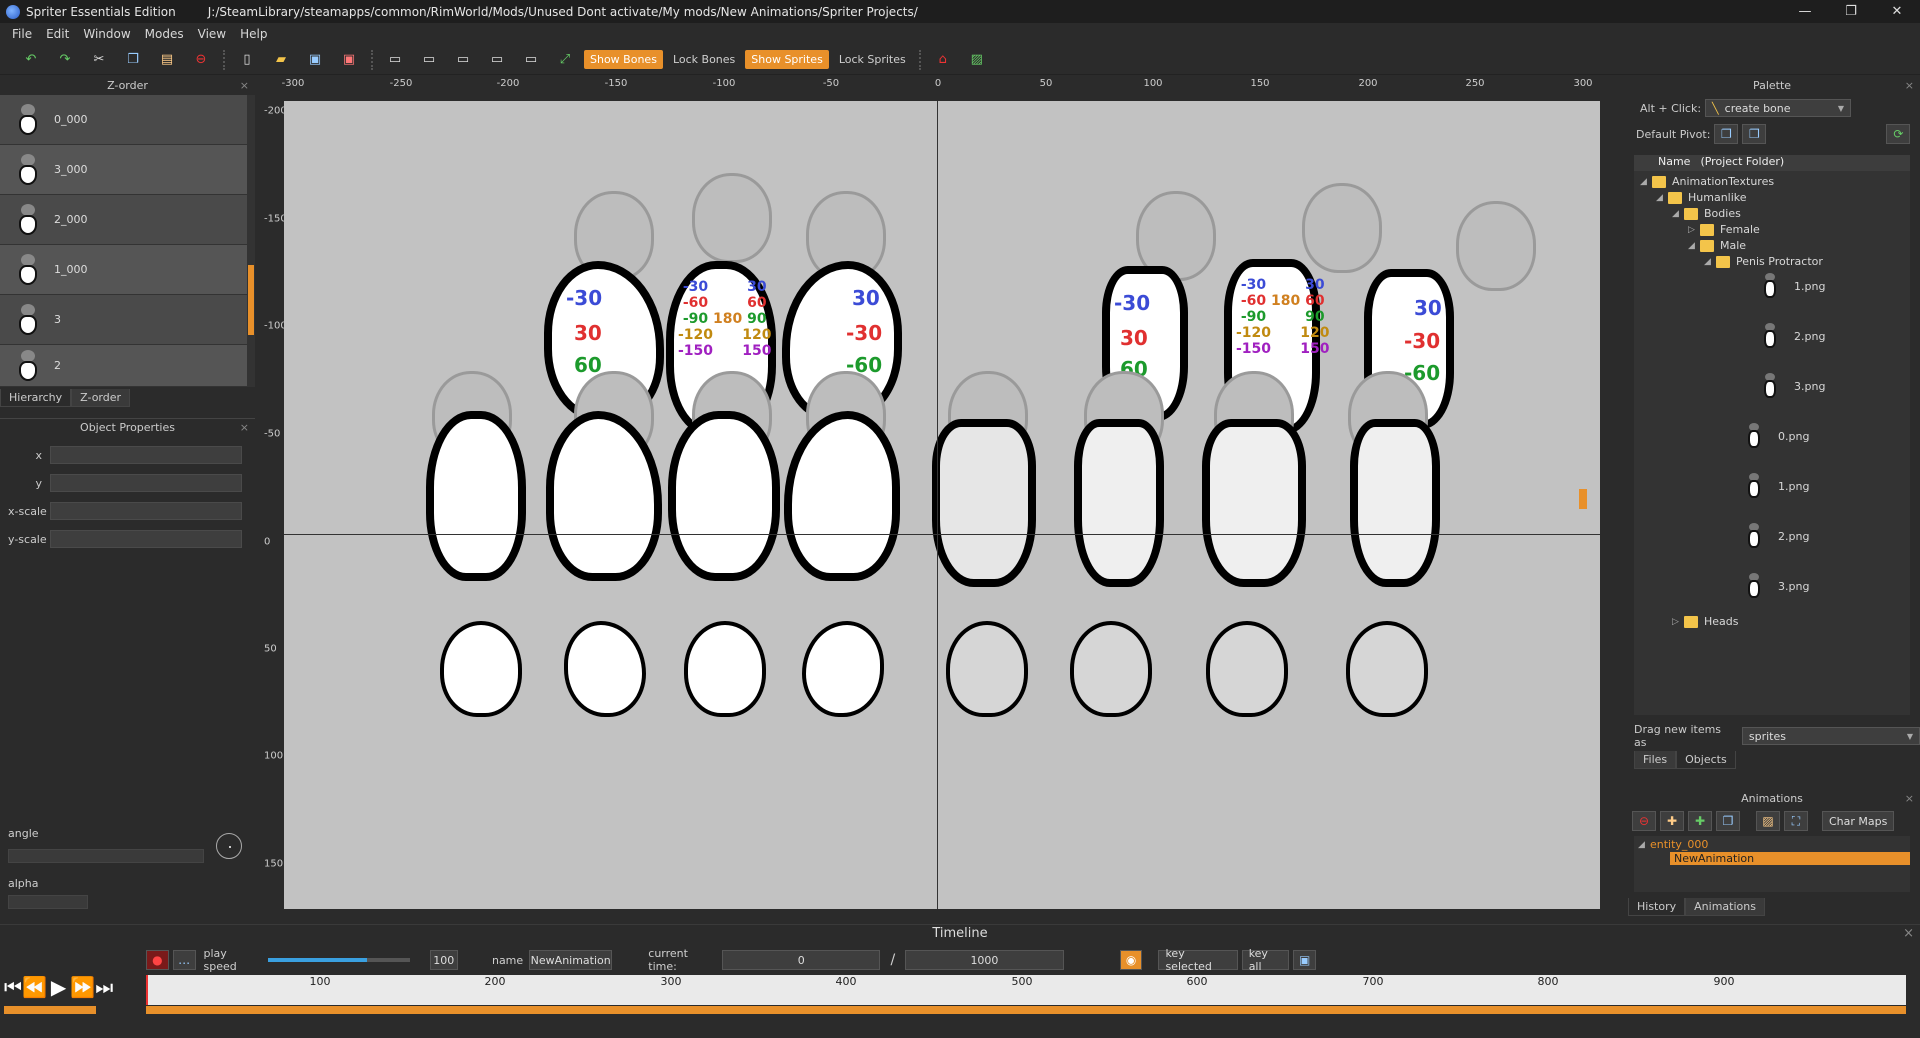  What do you see at coordinates (36, 398) in the screenshot?
I see `tab-hierarchy: Hierarchy` at bounding box center [36, 398].